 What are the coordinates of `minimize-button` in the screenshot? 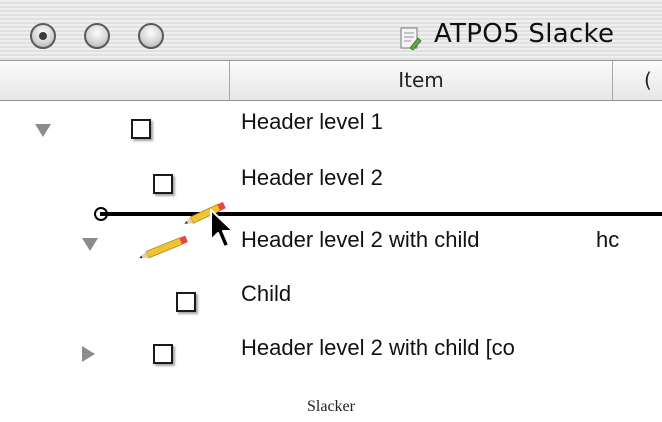 It's located at (97, 36).